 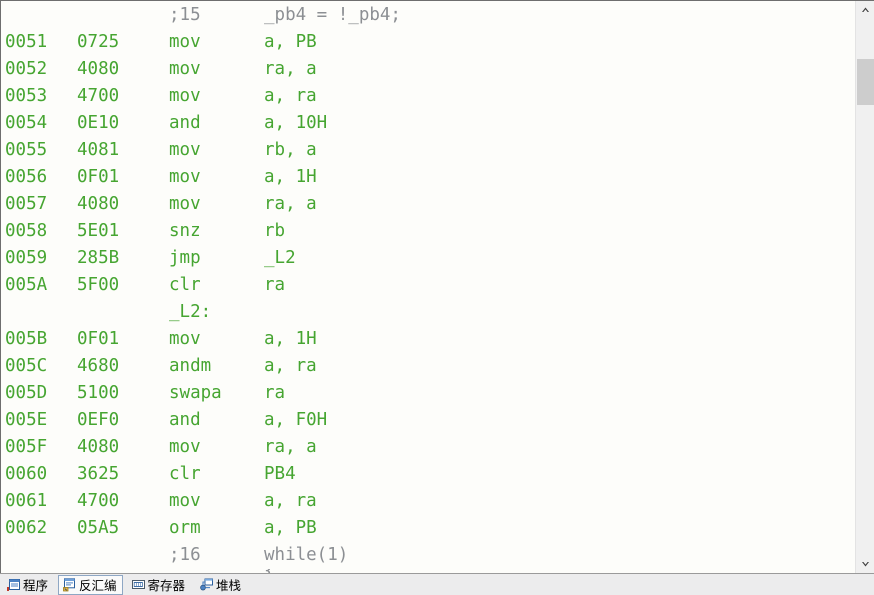 I want to click on disassembly-row: 0055 4081 mov rb, a, so click(x=428, y=150).